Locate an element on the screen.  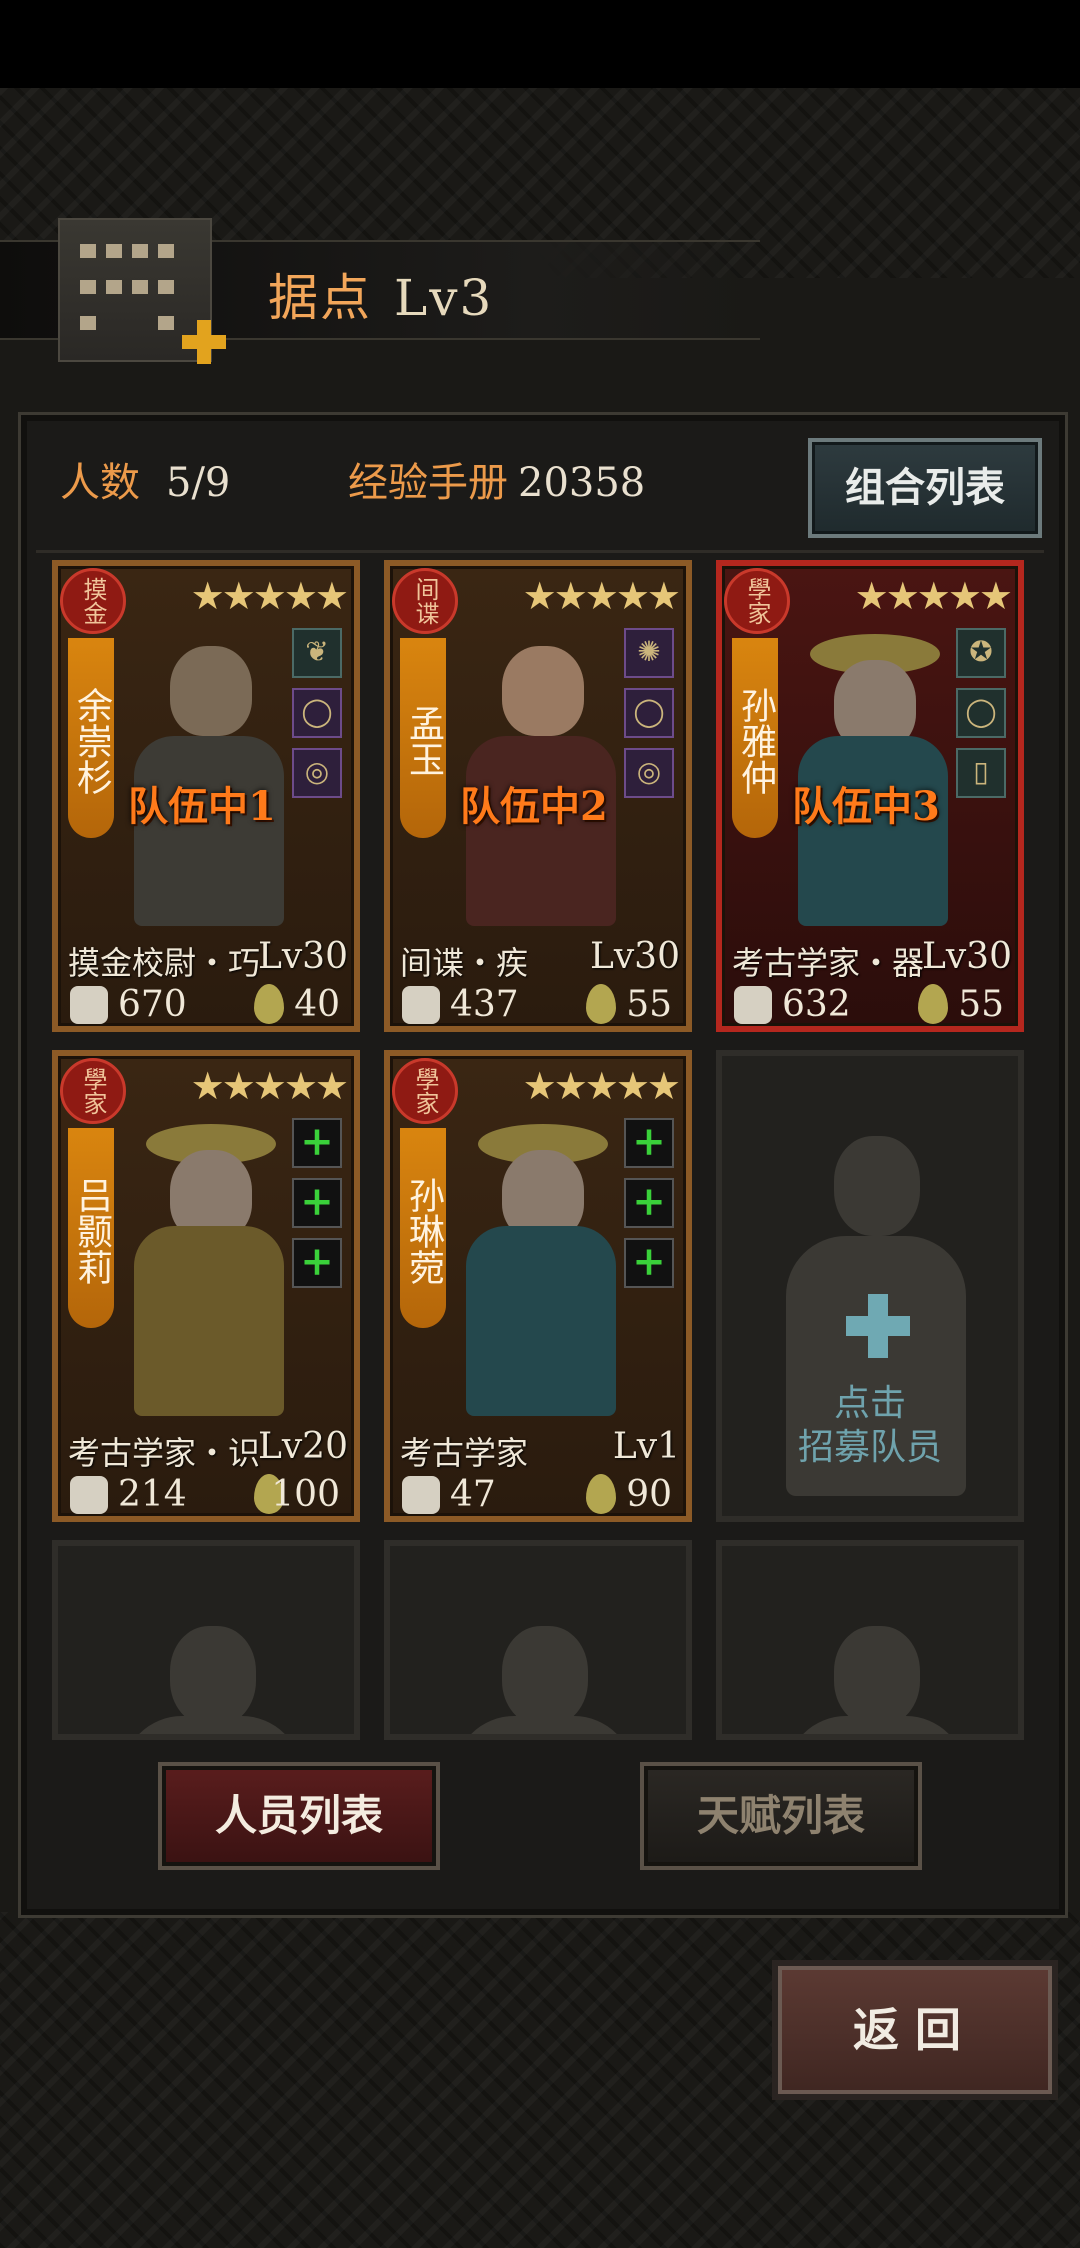
divider is located at coordinates (540, 551).